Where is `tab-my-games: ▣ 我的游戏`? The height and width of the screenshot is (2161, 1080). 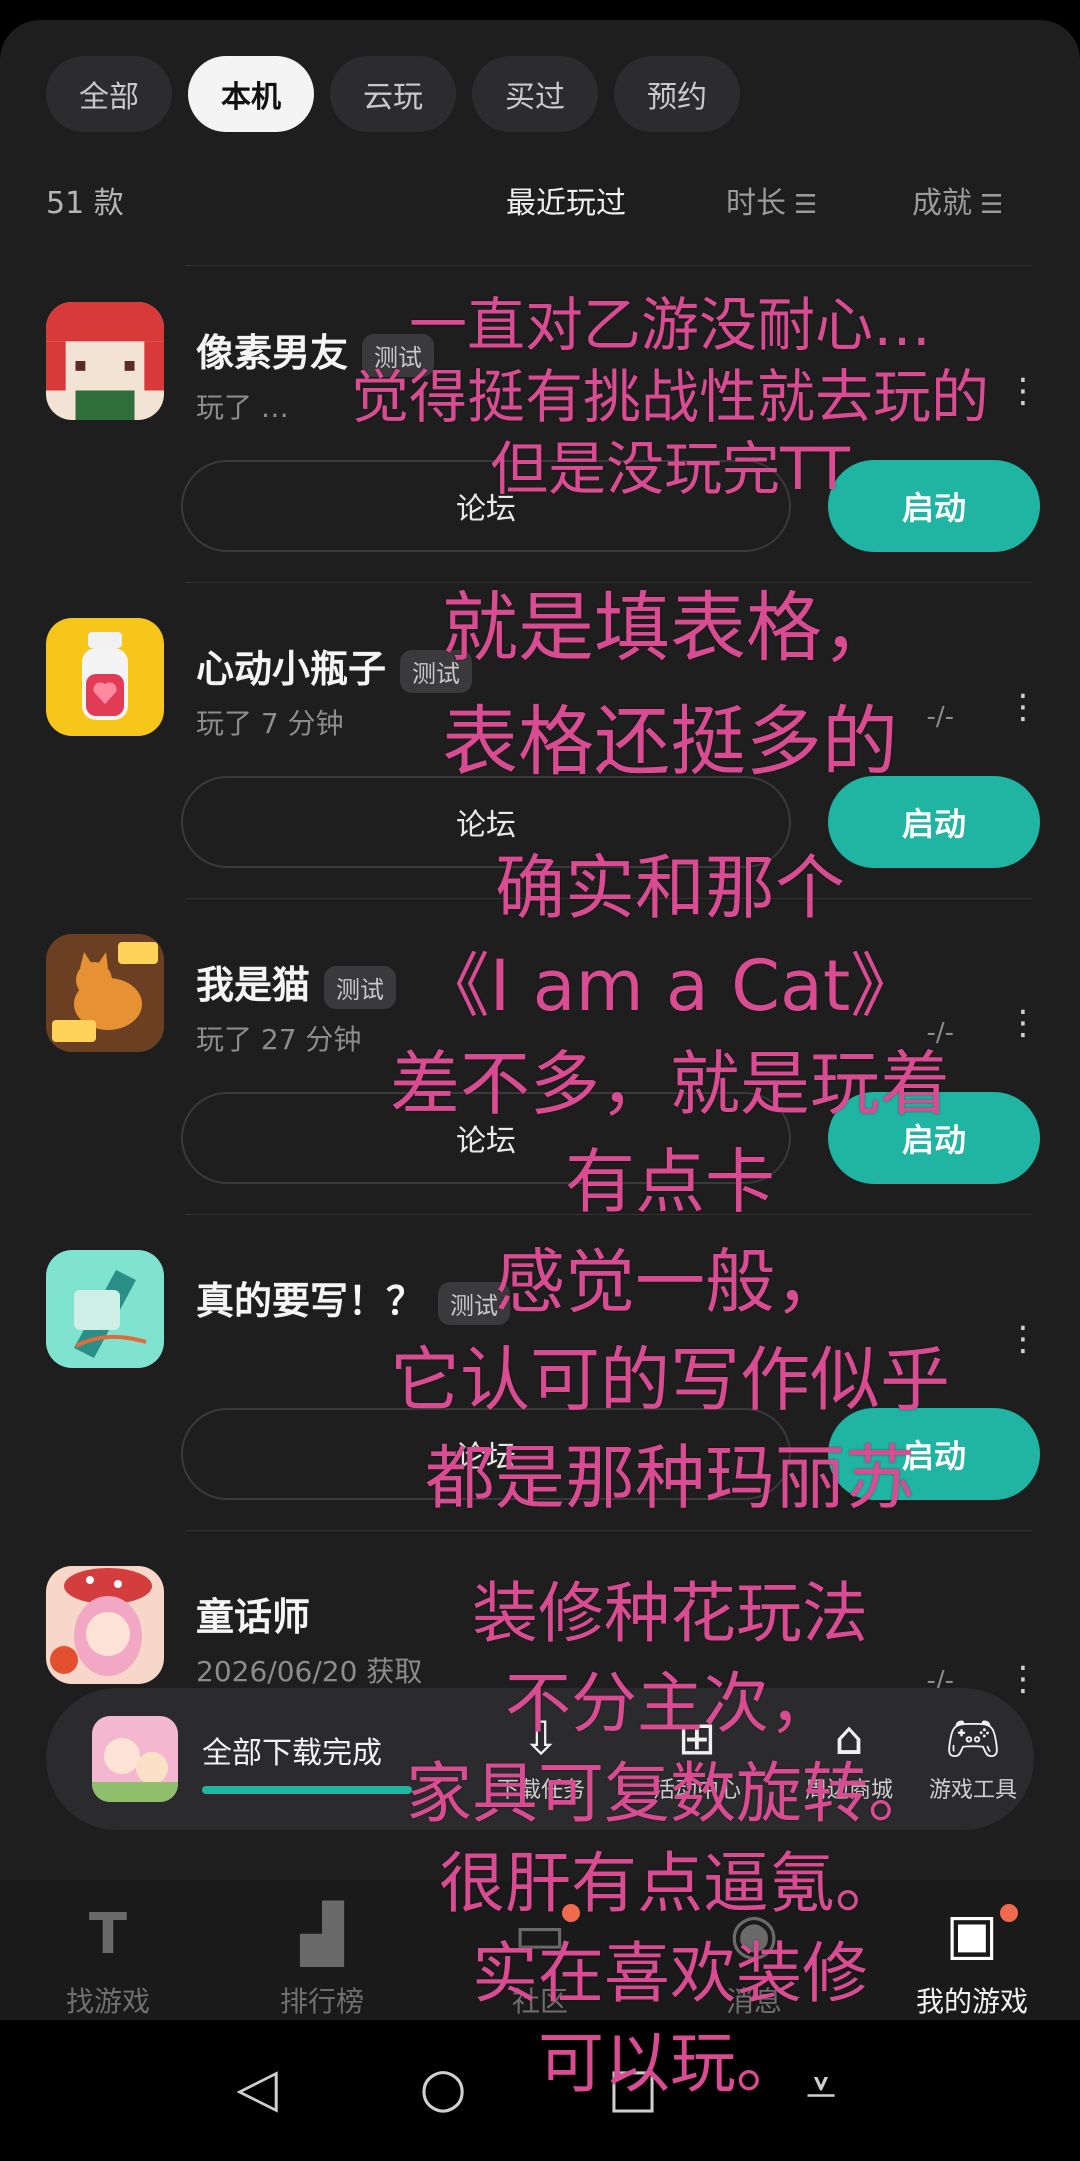
tab-my-games: ▣ 我的游戏 is located at coordinates (972, 1960).